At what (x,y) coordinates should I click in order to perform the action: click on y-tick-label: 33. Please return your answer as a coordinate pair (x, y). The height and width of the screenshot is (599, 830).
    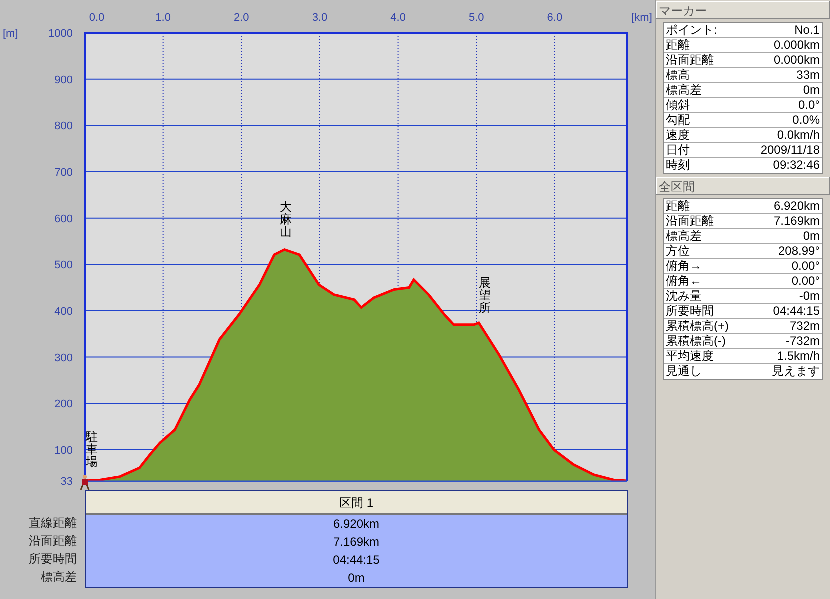
    Looking at the image, I should click on (66, 482).